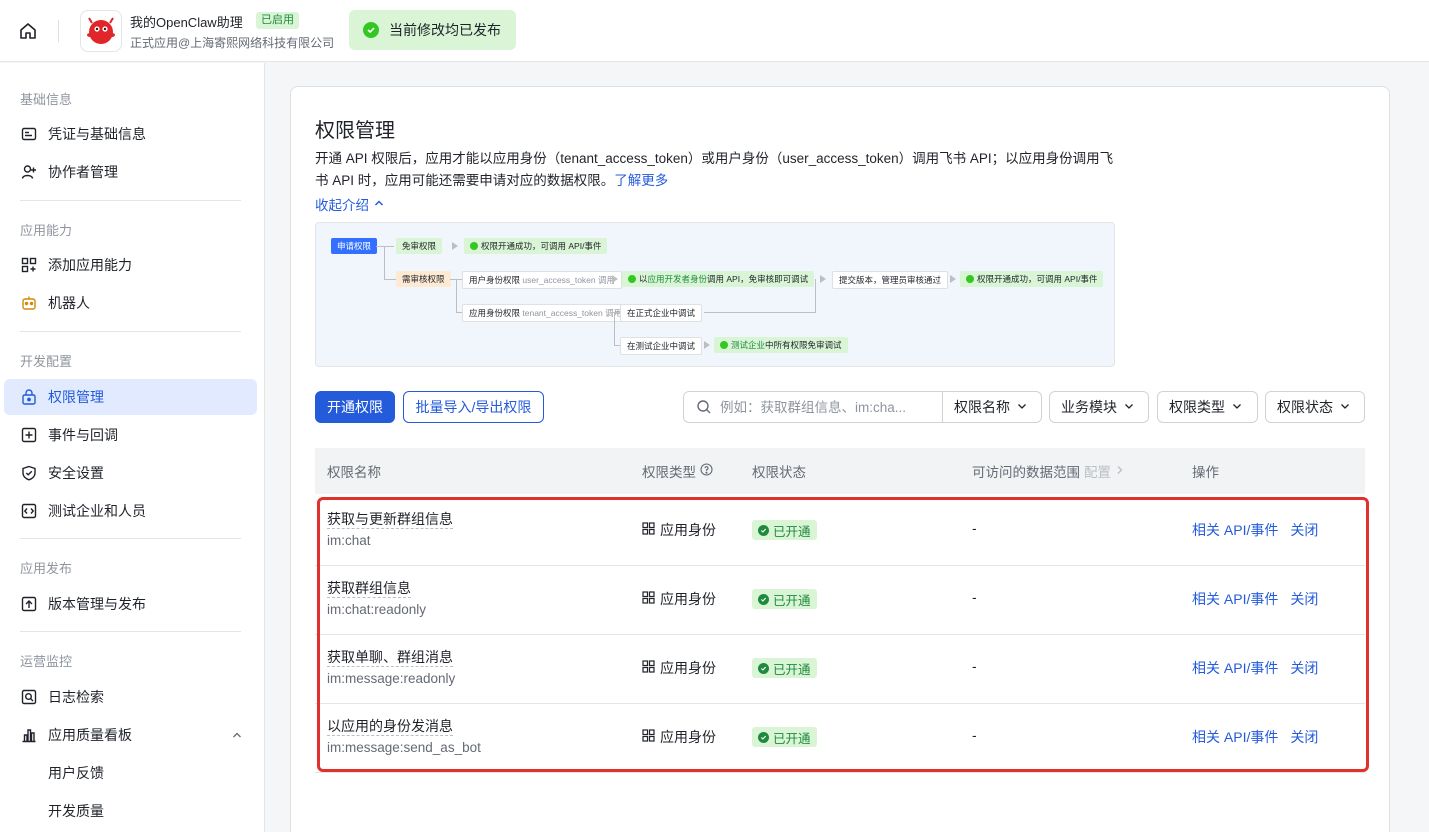 This screenshot has height=832, width=1429. Describe the element at coordinates (784, 599) in the screenshot. I see `perm-status: 已开通` at that location.